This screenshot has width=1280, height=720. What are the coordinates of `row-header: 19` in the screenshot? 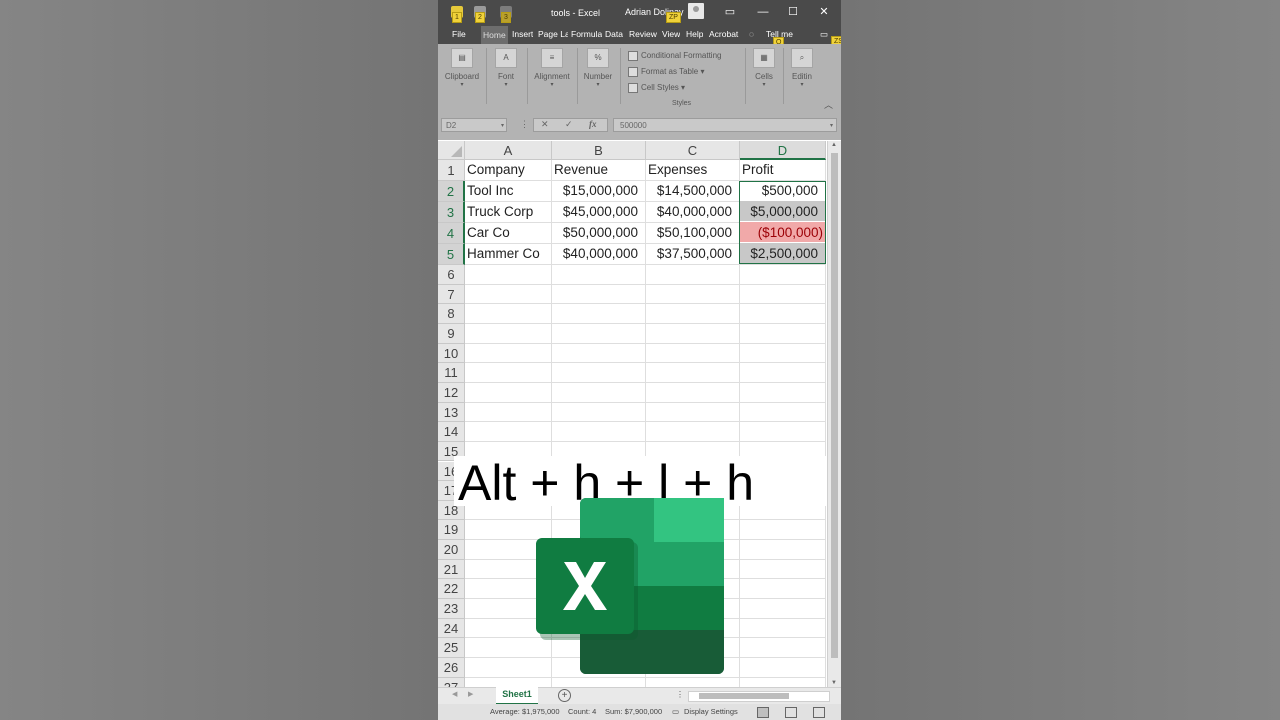 It's located at (451, 530).